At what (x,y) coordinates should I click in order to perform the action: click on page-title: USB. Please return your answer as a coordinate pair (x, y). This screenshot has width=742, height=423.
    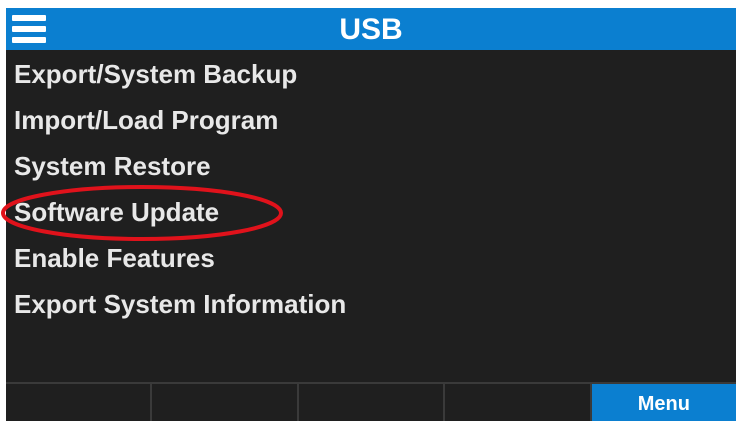
    Looking at the image, I should click on (371, 29).